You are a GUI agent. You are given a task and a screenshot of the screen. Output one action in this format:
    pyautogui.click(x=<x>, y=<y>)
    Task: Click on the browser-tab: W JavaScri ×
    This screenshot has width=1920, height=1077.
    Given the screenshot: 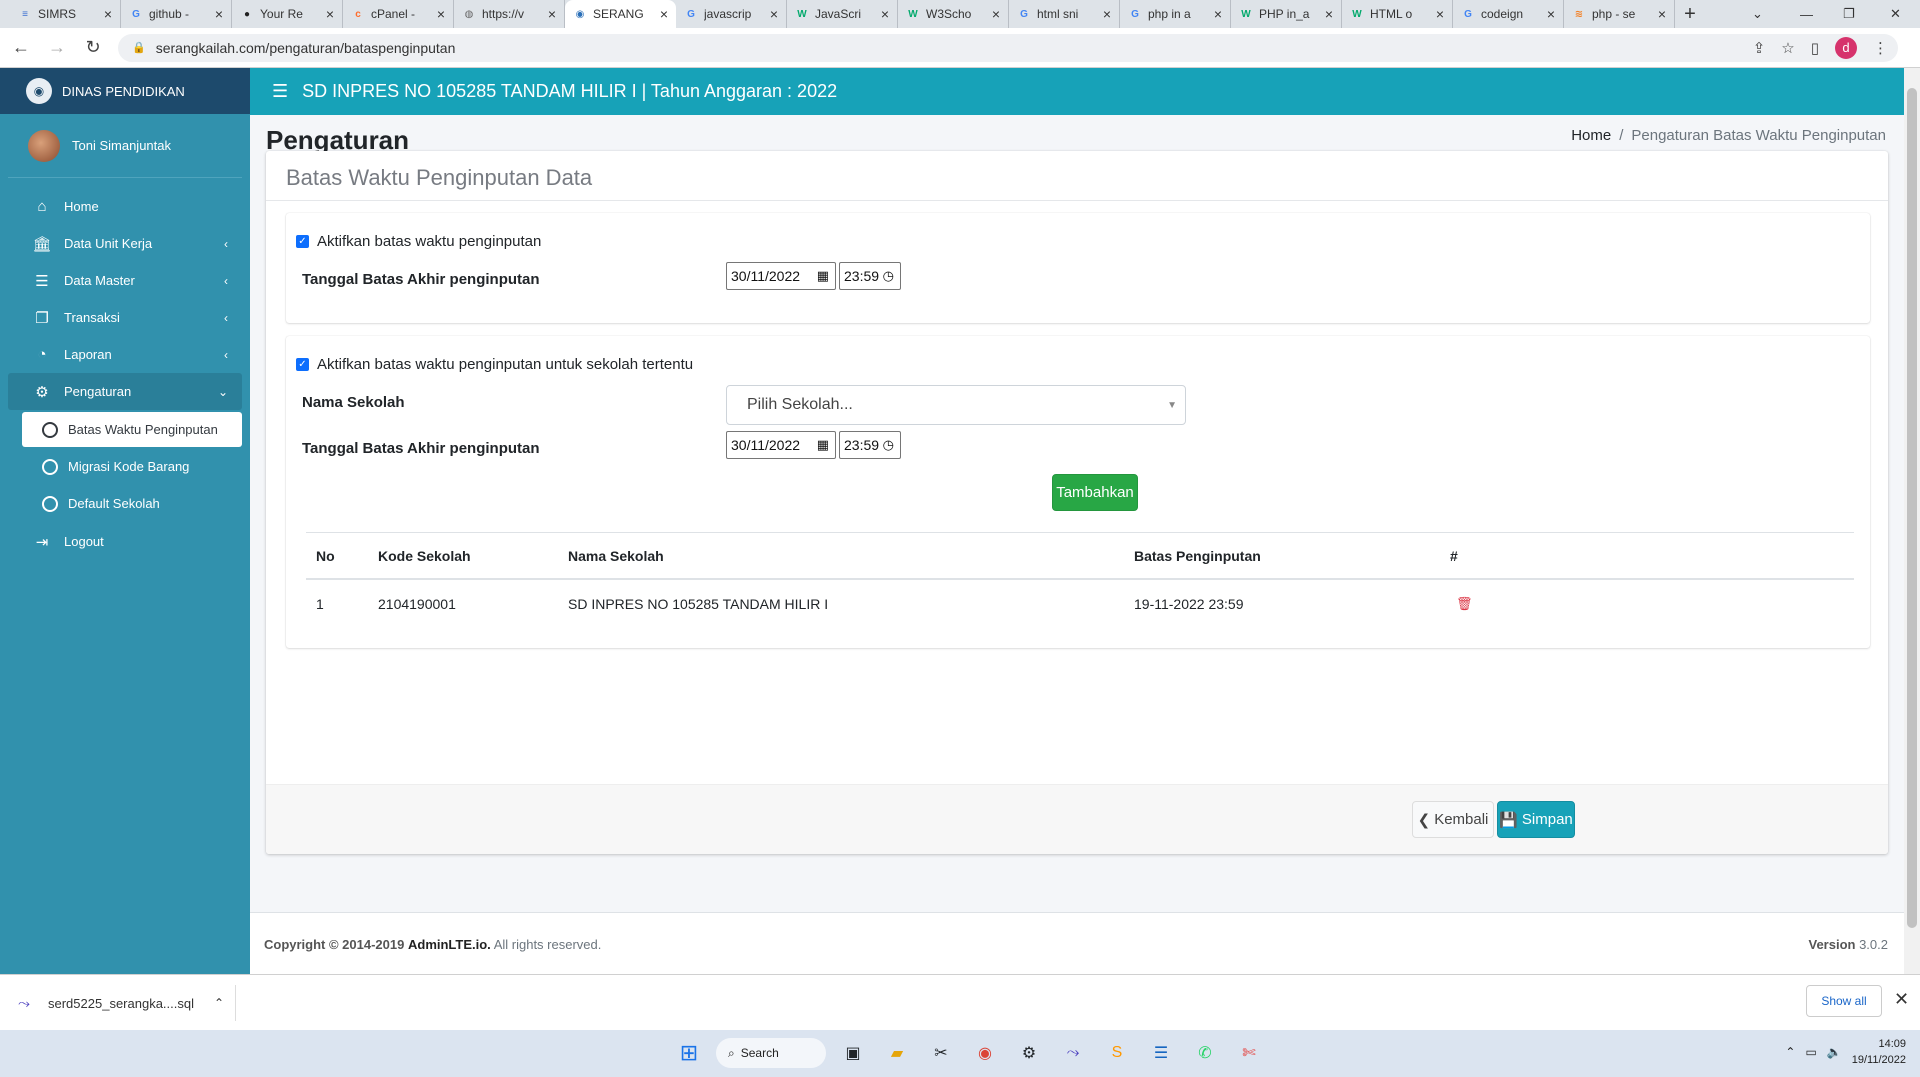 What is the action you would take?
    pyautogui.click(x=842, y=14)
    